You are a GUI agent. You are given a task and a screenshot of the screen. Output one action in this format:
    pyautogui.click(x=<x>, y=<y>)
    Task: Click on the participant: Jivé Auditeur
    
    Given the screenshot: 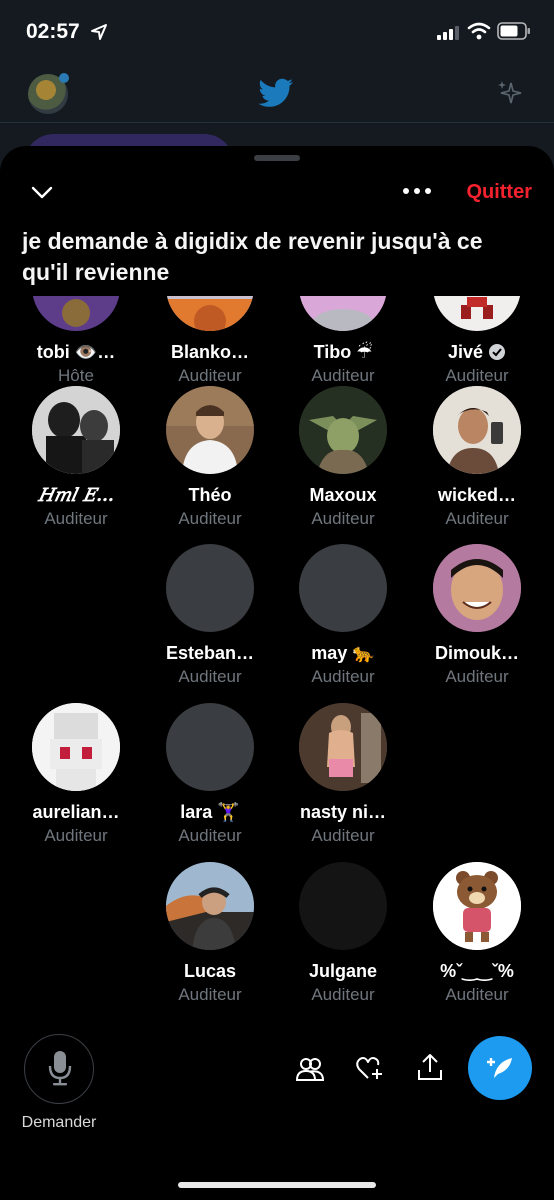 What is the action you would take?
    pyautogui.click(x=477, y=342)
    